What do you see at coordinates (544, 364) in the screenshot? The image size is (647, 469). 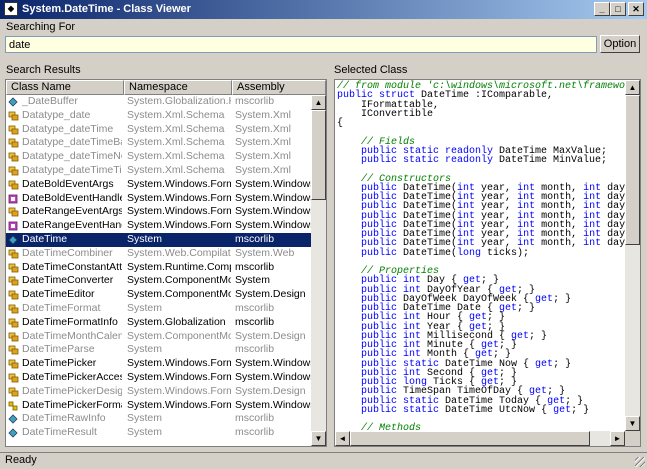 I see `code-token: get` at bounding box center [544, 364].